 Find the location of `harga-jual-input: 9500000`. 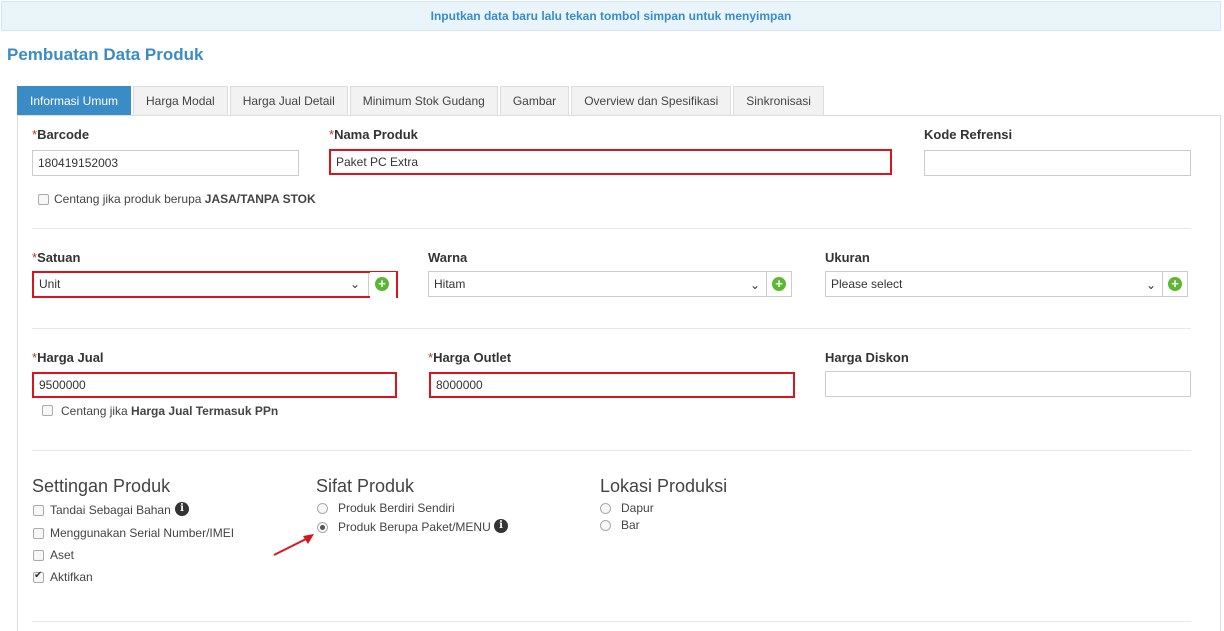

harga-jual-input: 9500000 is located at coordinates (214, 385).